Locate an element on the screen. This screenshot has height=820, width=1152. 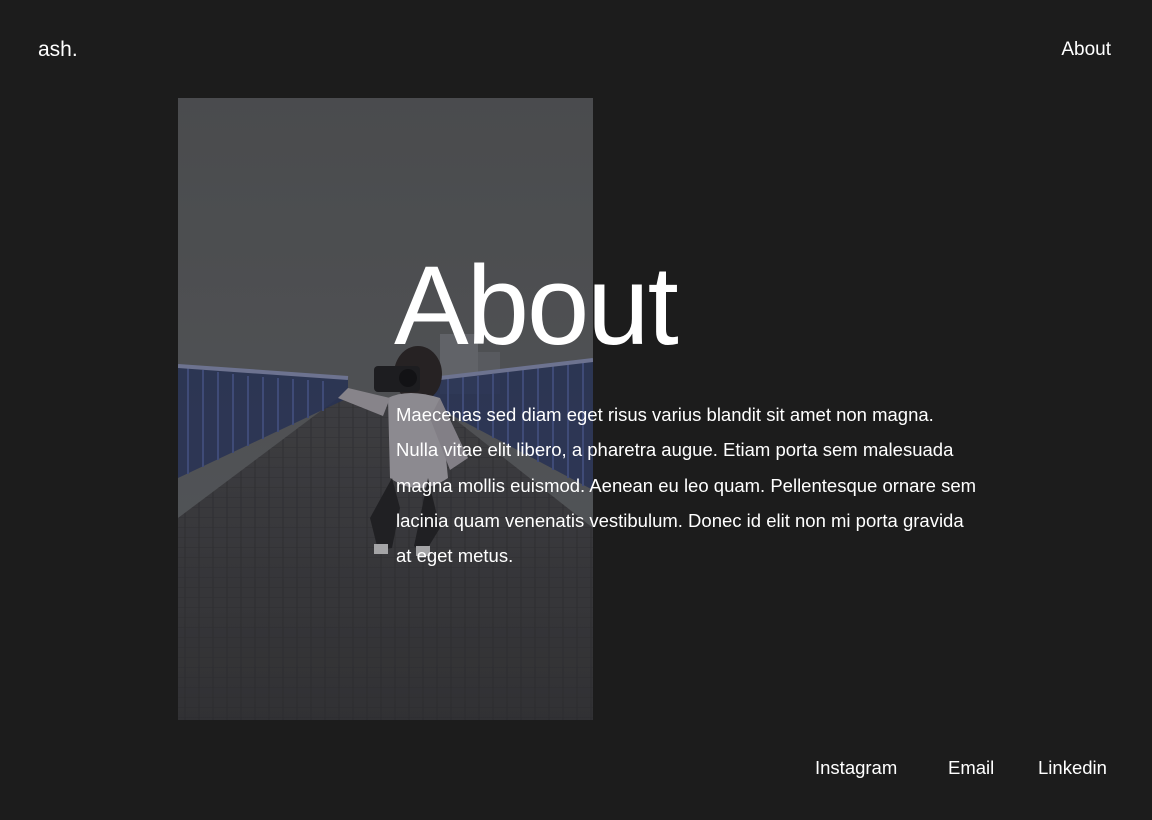
instagram-link: Instagram is located at coordinates (856, 768).